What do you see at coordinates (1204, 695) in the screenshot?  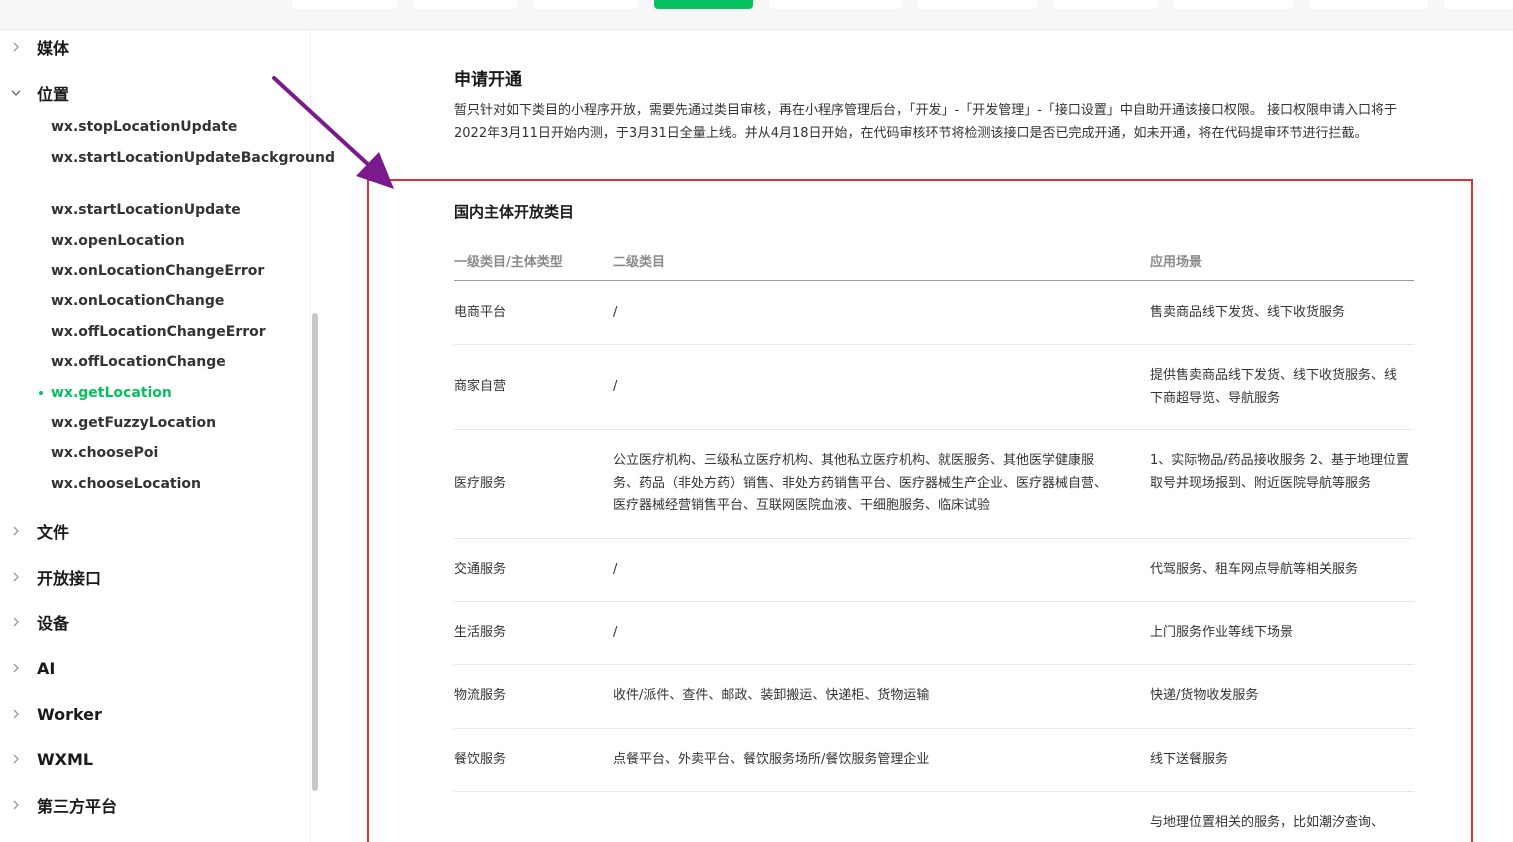 I see `cell-scenario: 快递/货物收发服务` at bounding box center [1204, 695].